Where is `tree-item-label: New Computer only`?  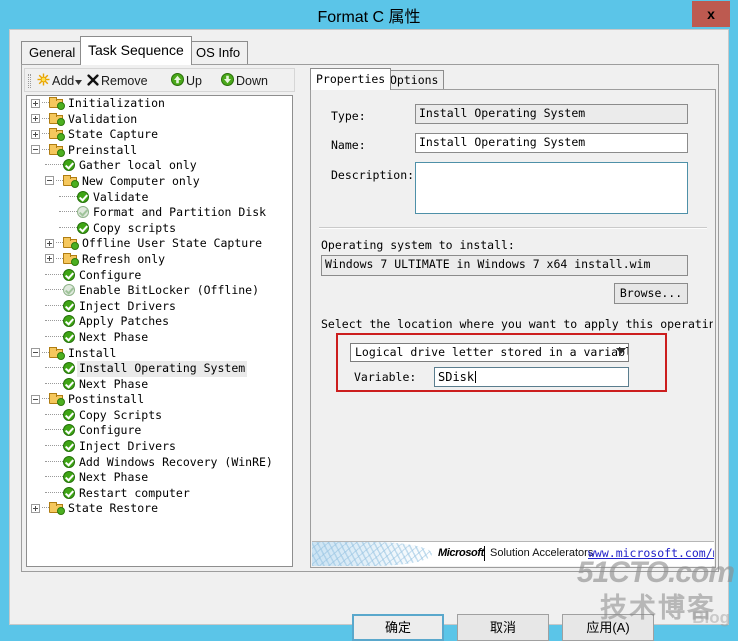 tree-item-label: New Computer only is located at coordinates (141, 180).